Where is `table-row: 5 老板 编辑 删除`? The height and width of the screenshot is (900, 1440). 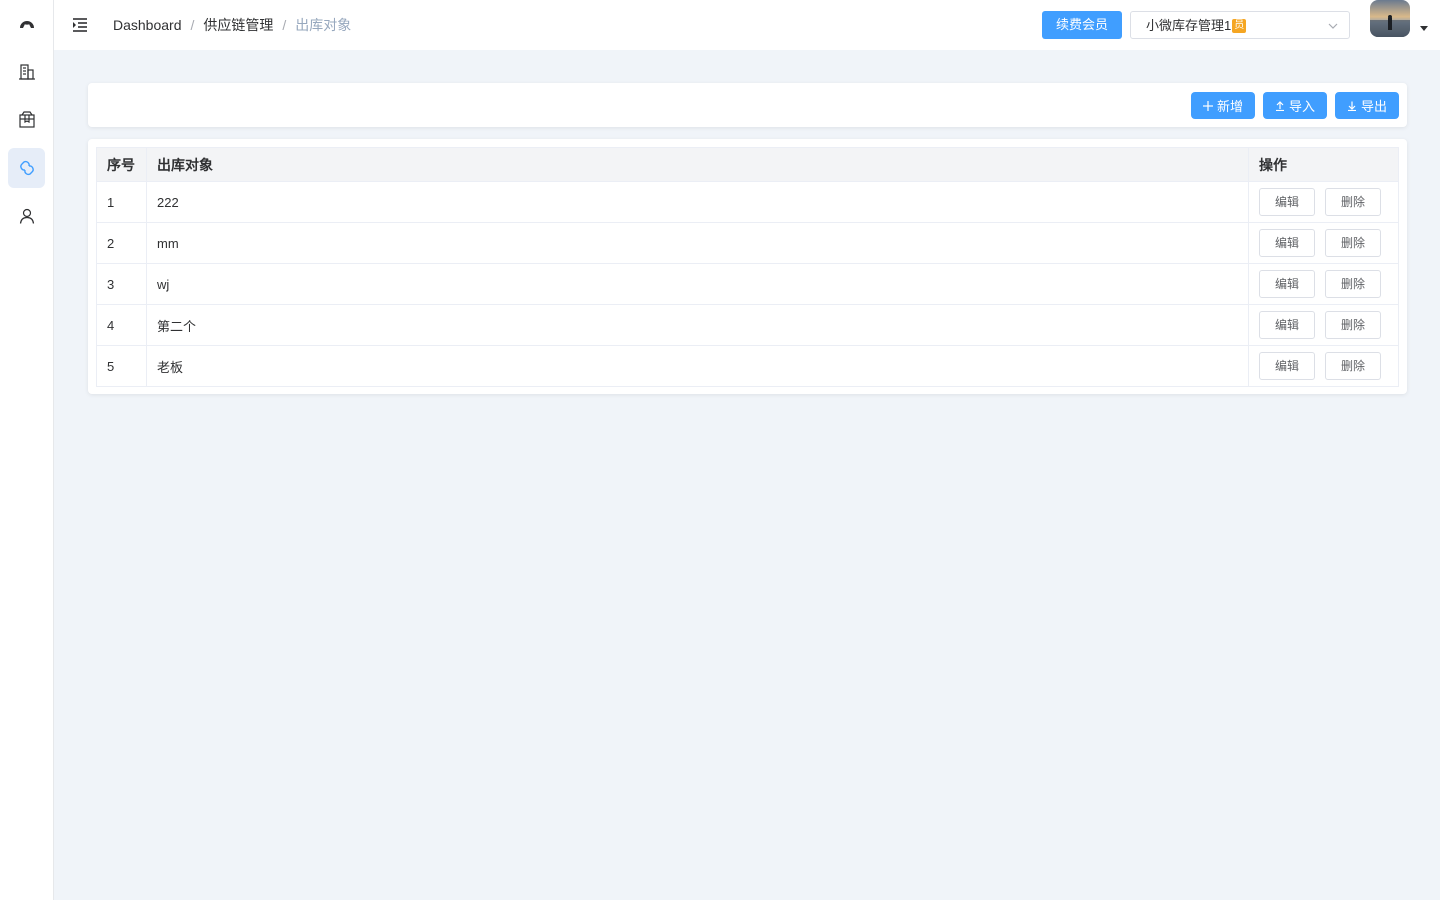
table-row: 5 老板 编辑 删除 is located at coordinates (747, 366).